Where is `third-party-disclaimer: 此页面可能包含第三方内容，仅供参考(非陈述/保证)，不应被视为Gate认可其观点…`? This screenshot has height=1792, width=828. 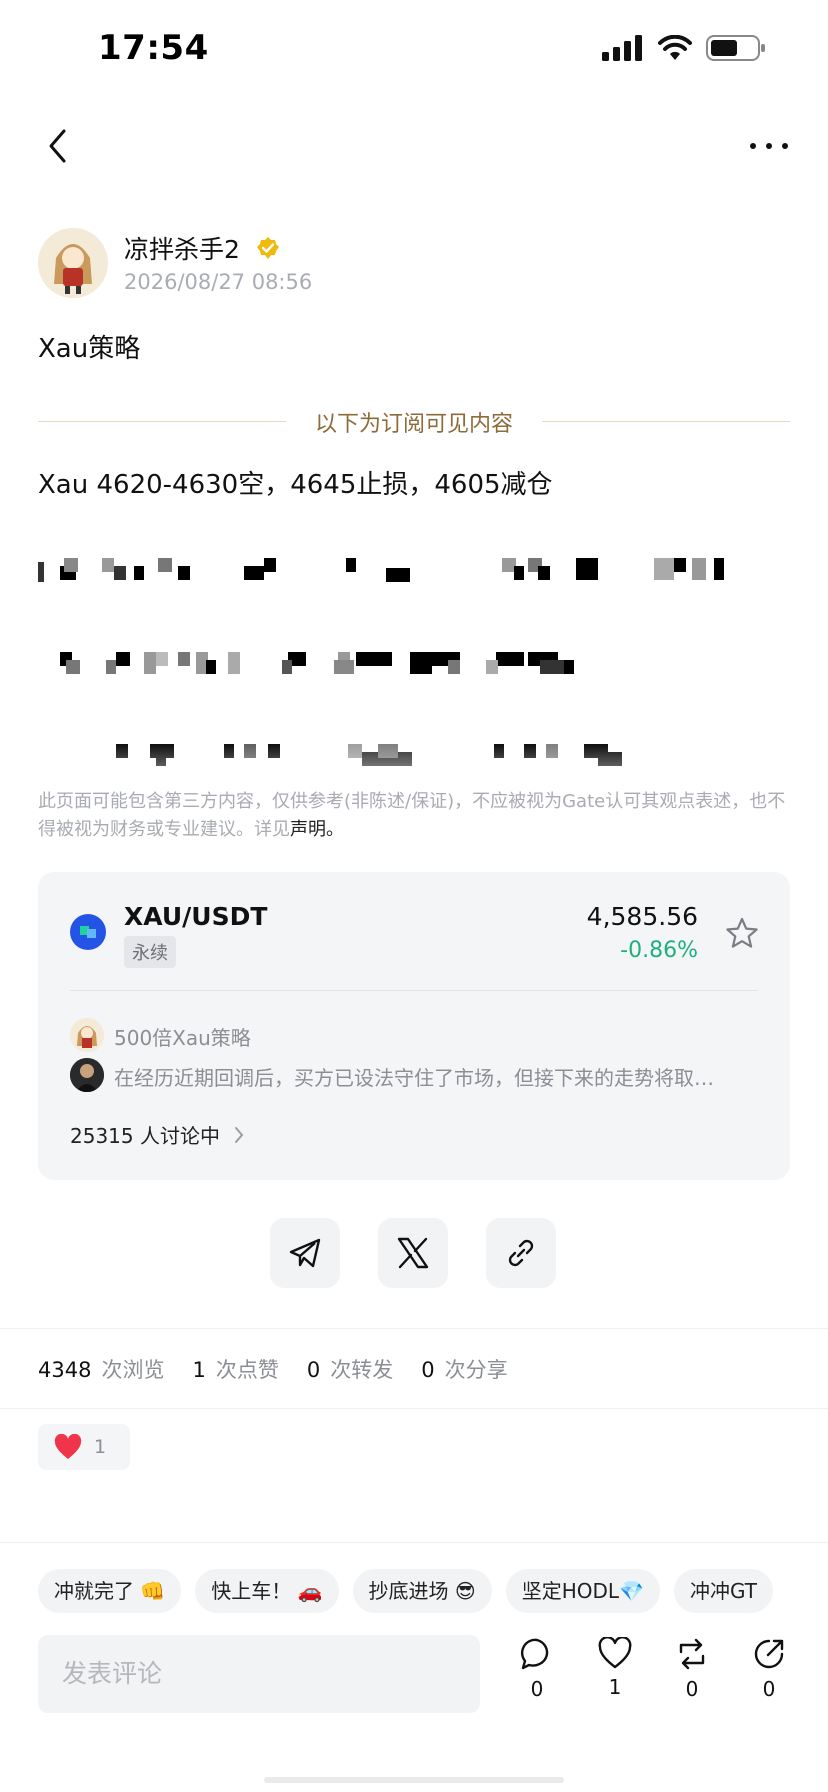
third-party-disclaimer: 此页面可能包含第三方内容，仅供参考(非陈述/保证)，不应被视为Gate认可其观点… is located at coordinates (414, 816).